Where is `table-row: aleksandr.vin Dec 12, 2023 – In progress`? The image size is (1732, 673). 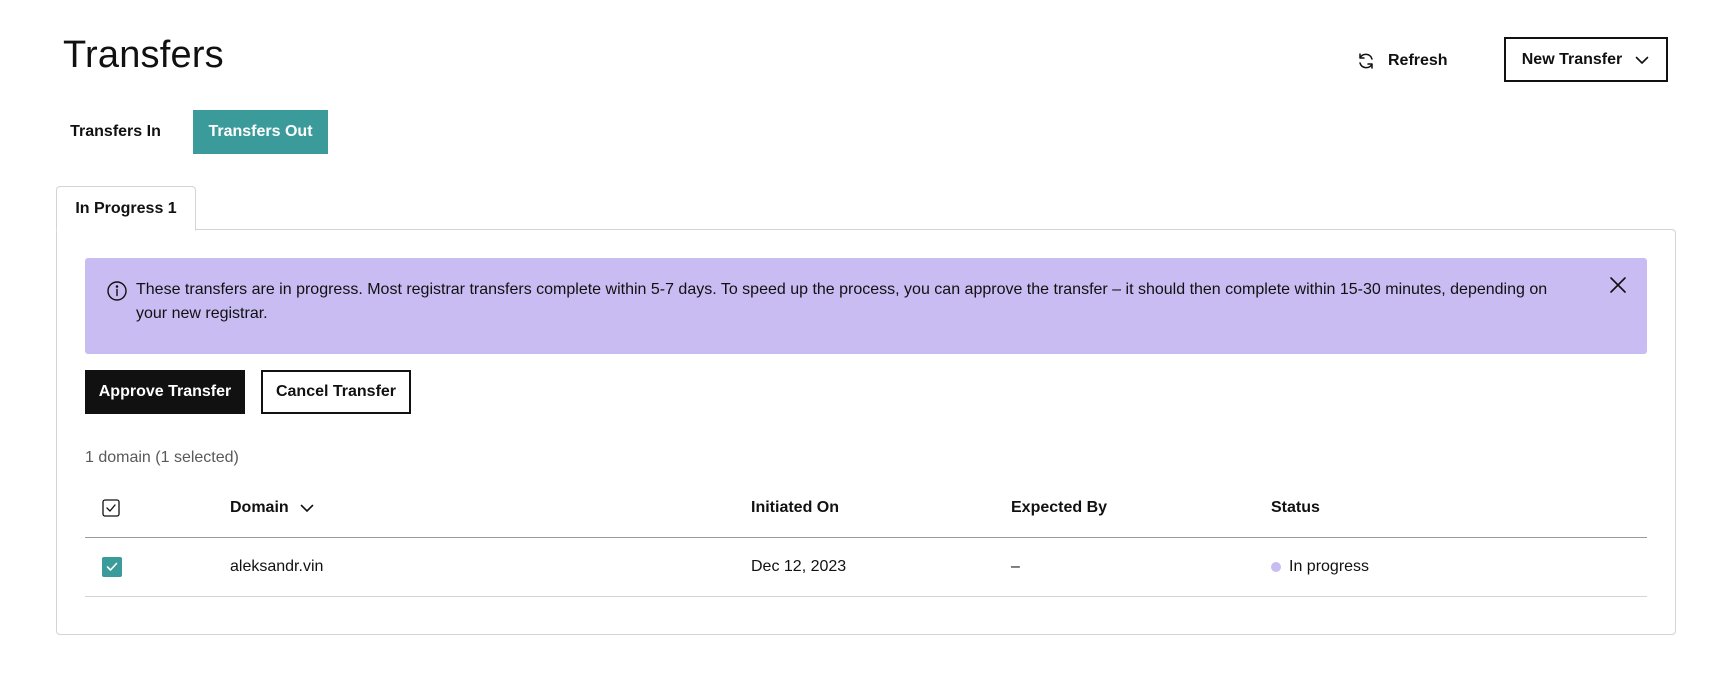 table-row: aleksandr.vin Dec 12, 2023 – In progress is located at coordinates (866, 567).